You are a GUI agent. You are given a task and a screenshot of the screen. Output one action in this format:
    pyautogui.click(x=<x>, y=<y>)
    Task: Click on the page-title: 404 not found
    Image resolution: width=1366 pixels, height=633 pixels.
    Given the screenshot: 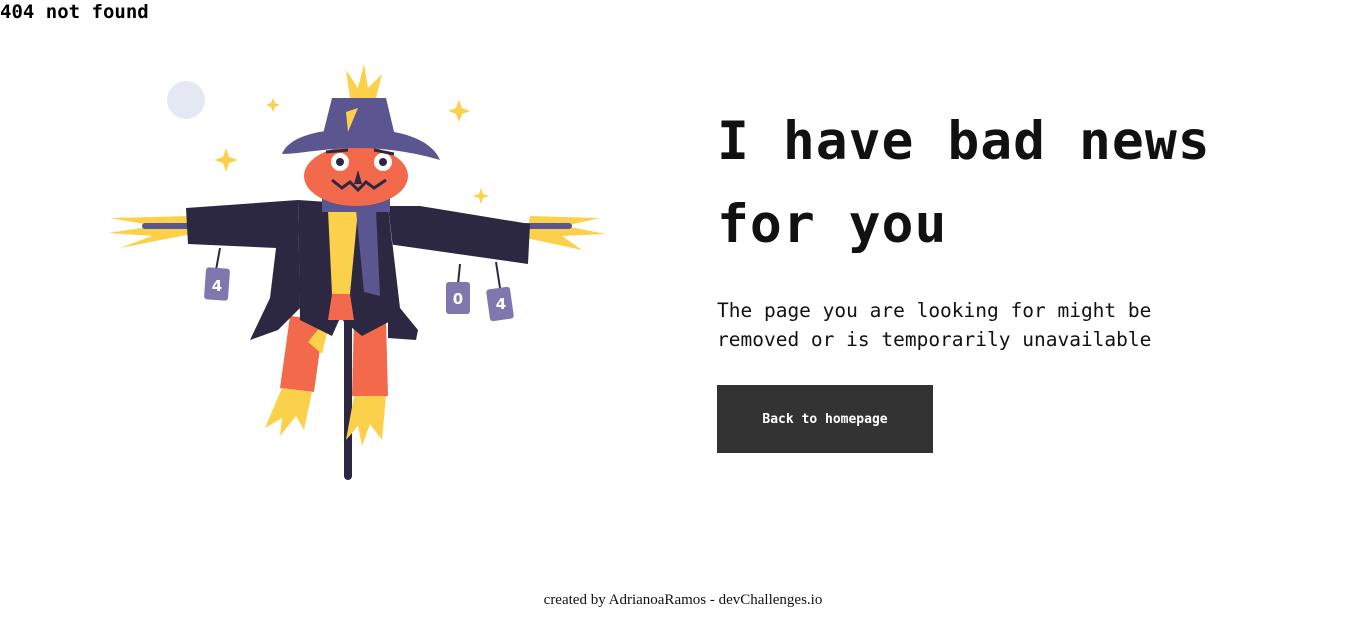 What is the action you would take?
    pyautogui.click(x=74, y=12)
    